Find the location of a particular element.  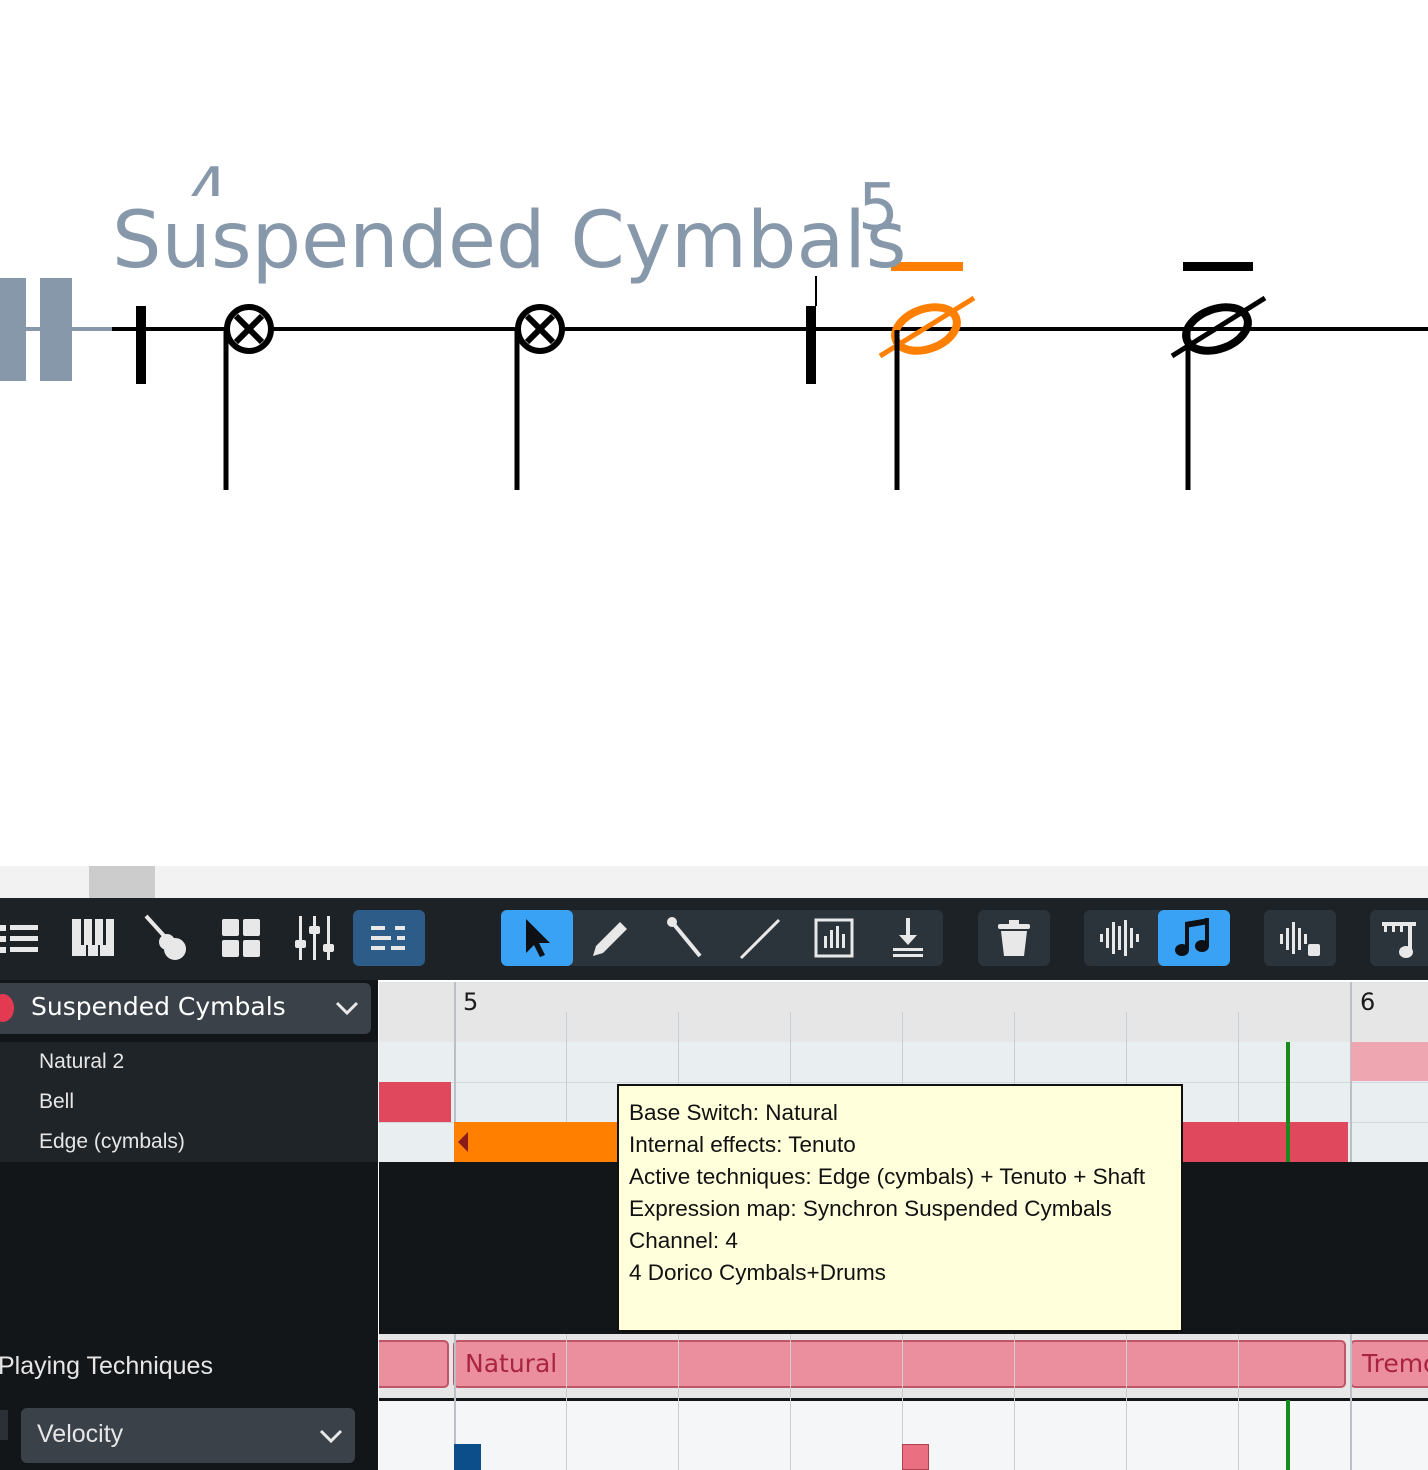

line-icon is located at coordinates (760, 938).